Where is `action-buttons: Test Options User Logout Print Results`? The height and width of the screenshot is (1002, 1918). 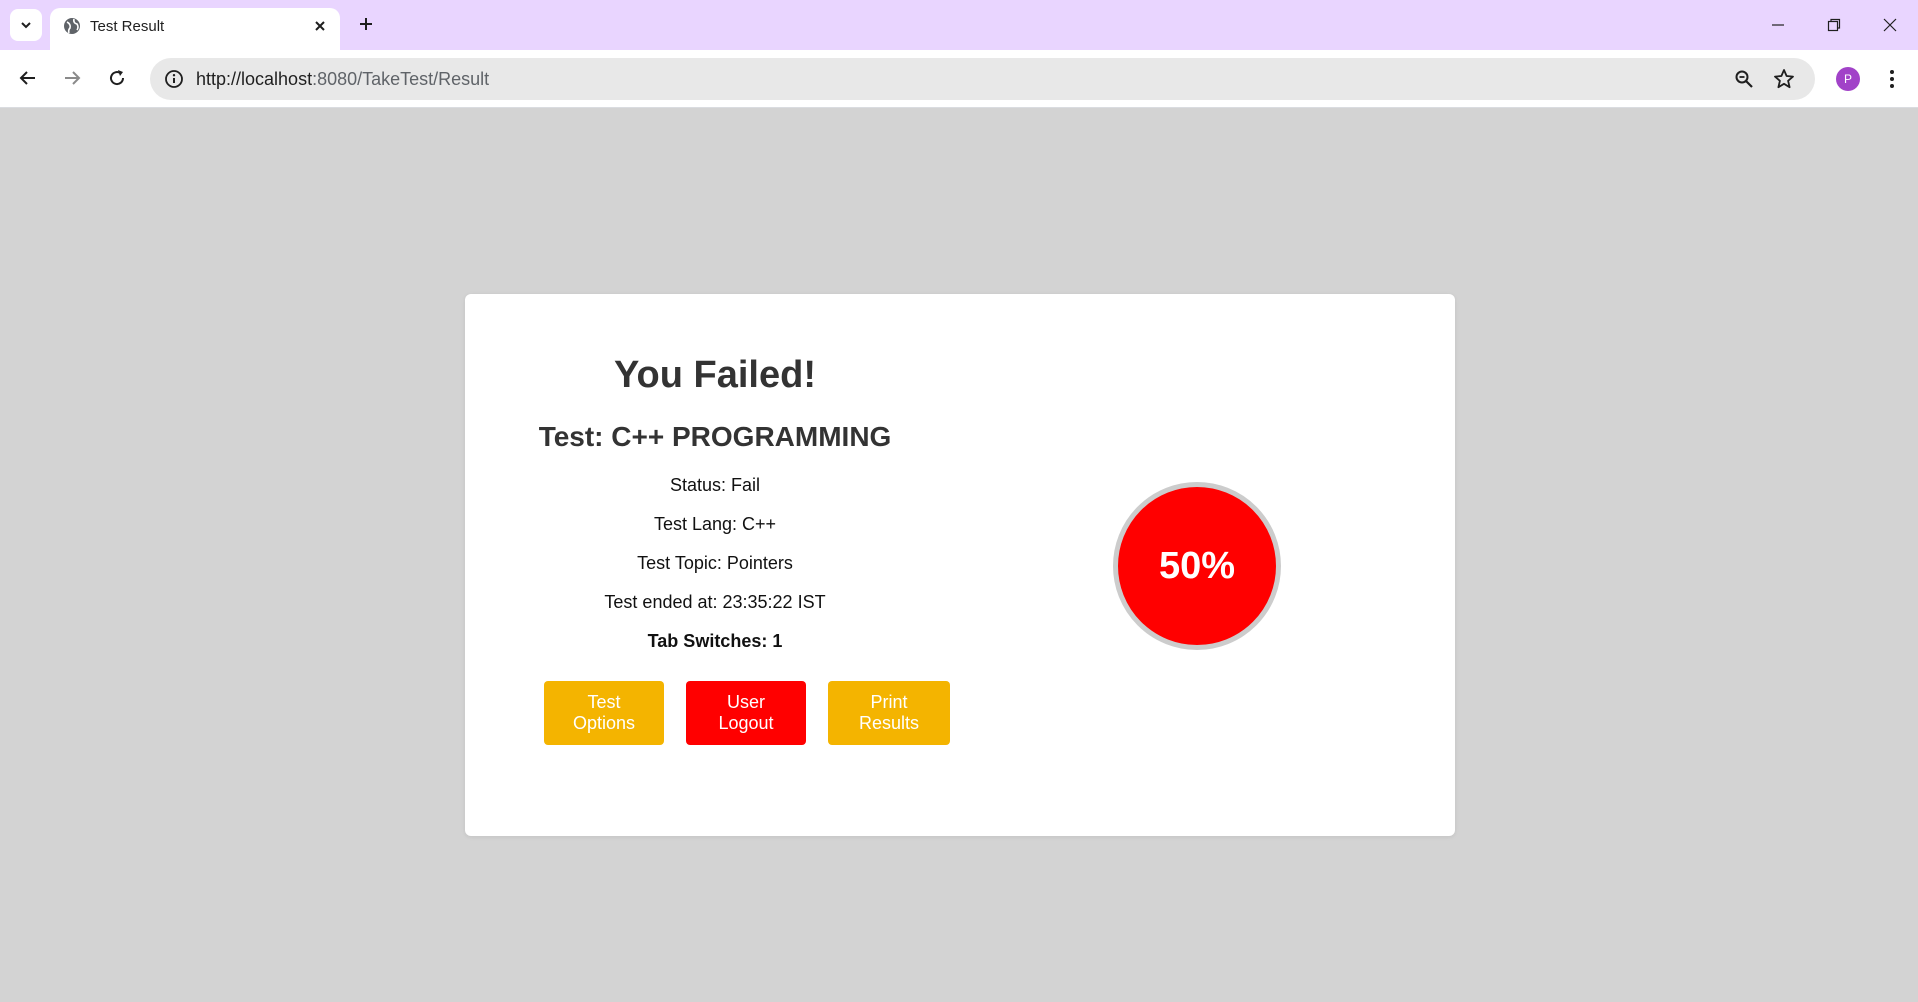
action-buttons: Test Options User Logout Print Results is located at coordinates (747, 713).